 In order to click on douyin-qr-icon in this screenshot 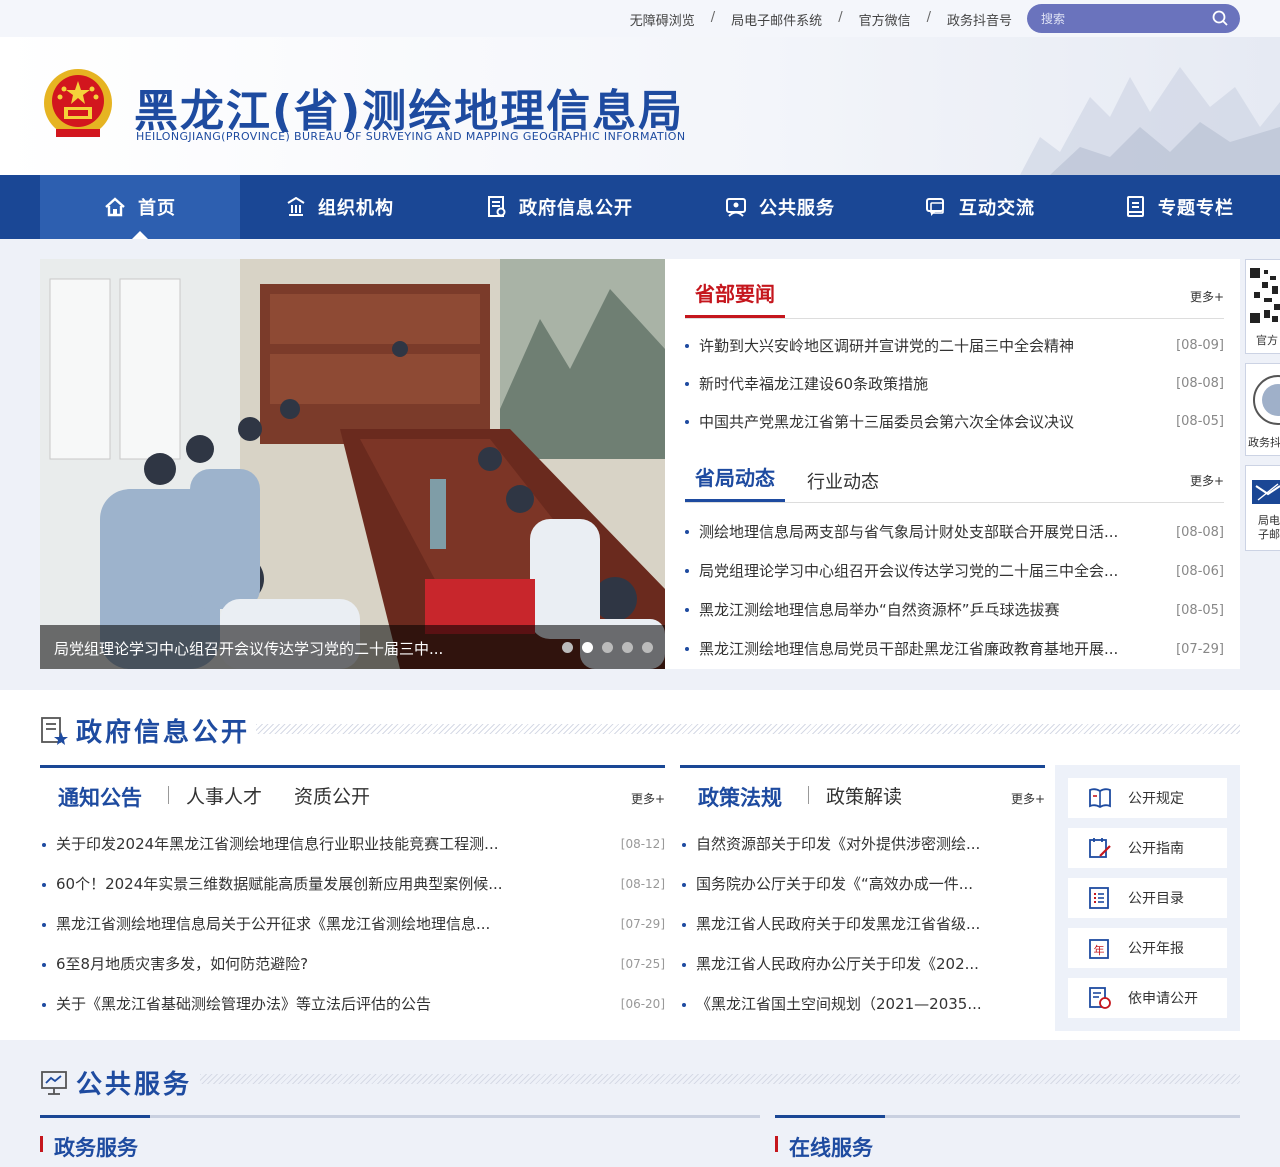, I will do `click(1266, 400)`.